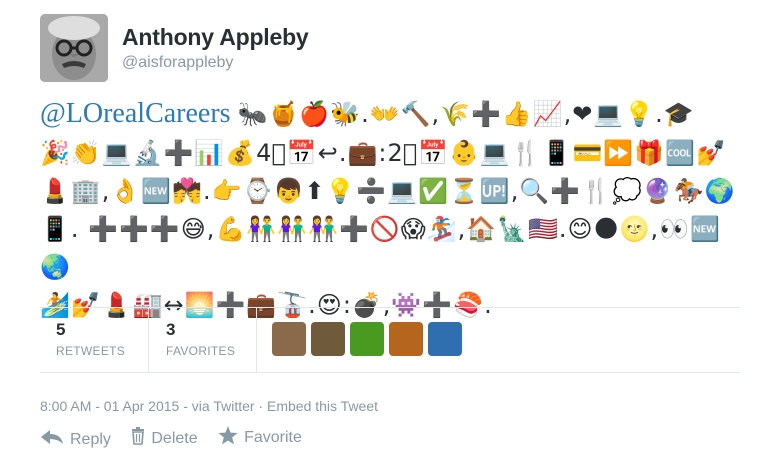  Describe the element at coordinates (90, 439) in the screenshot. I see `reply-label: Reply` at that location.